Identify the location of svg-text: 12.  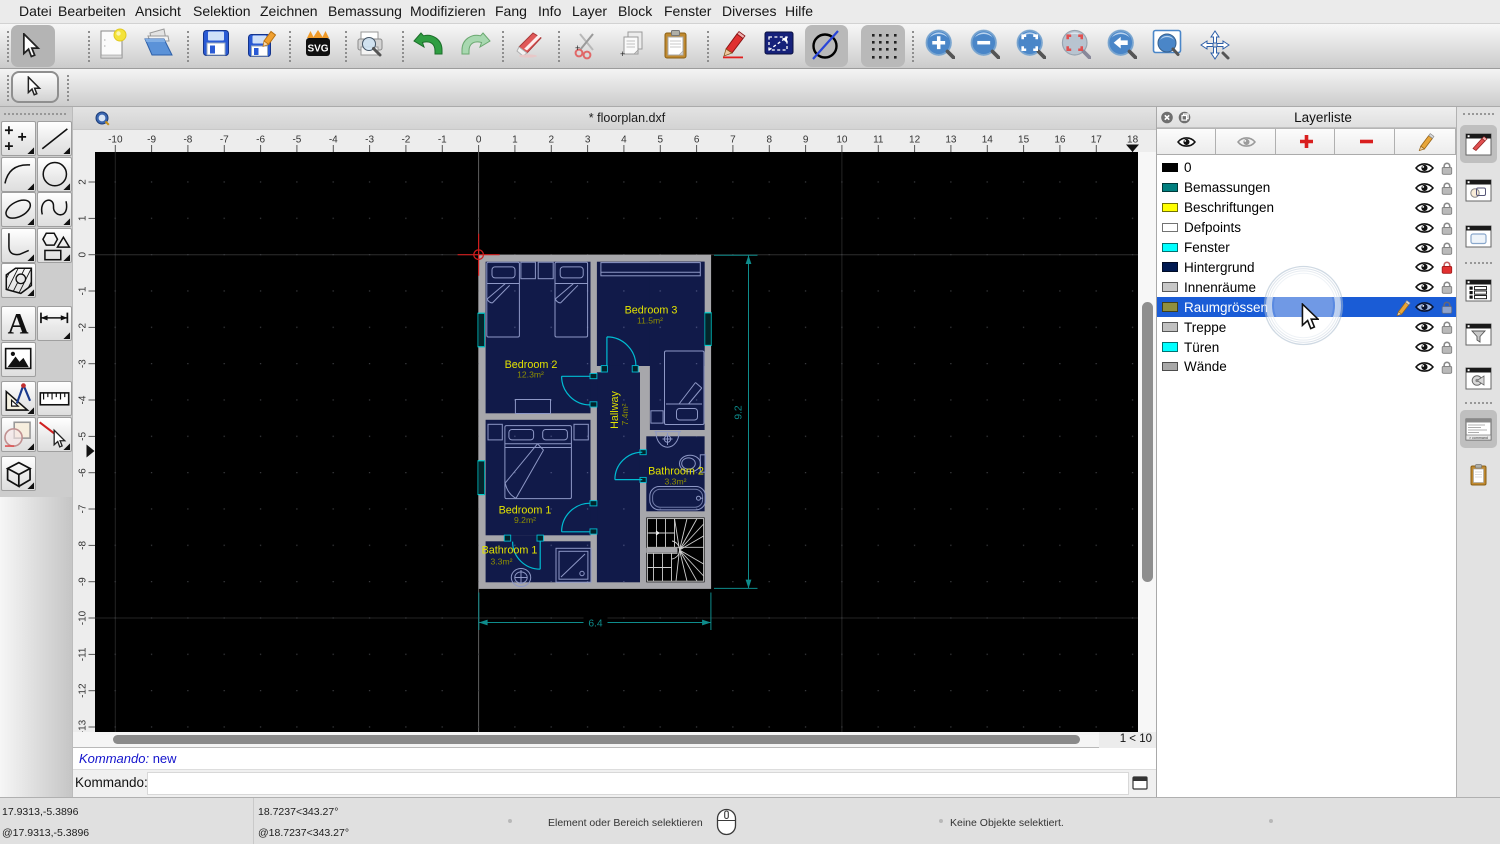
(915, 140).